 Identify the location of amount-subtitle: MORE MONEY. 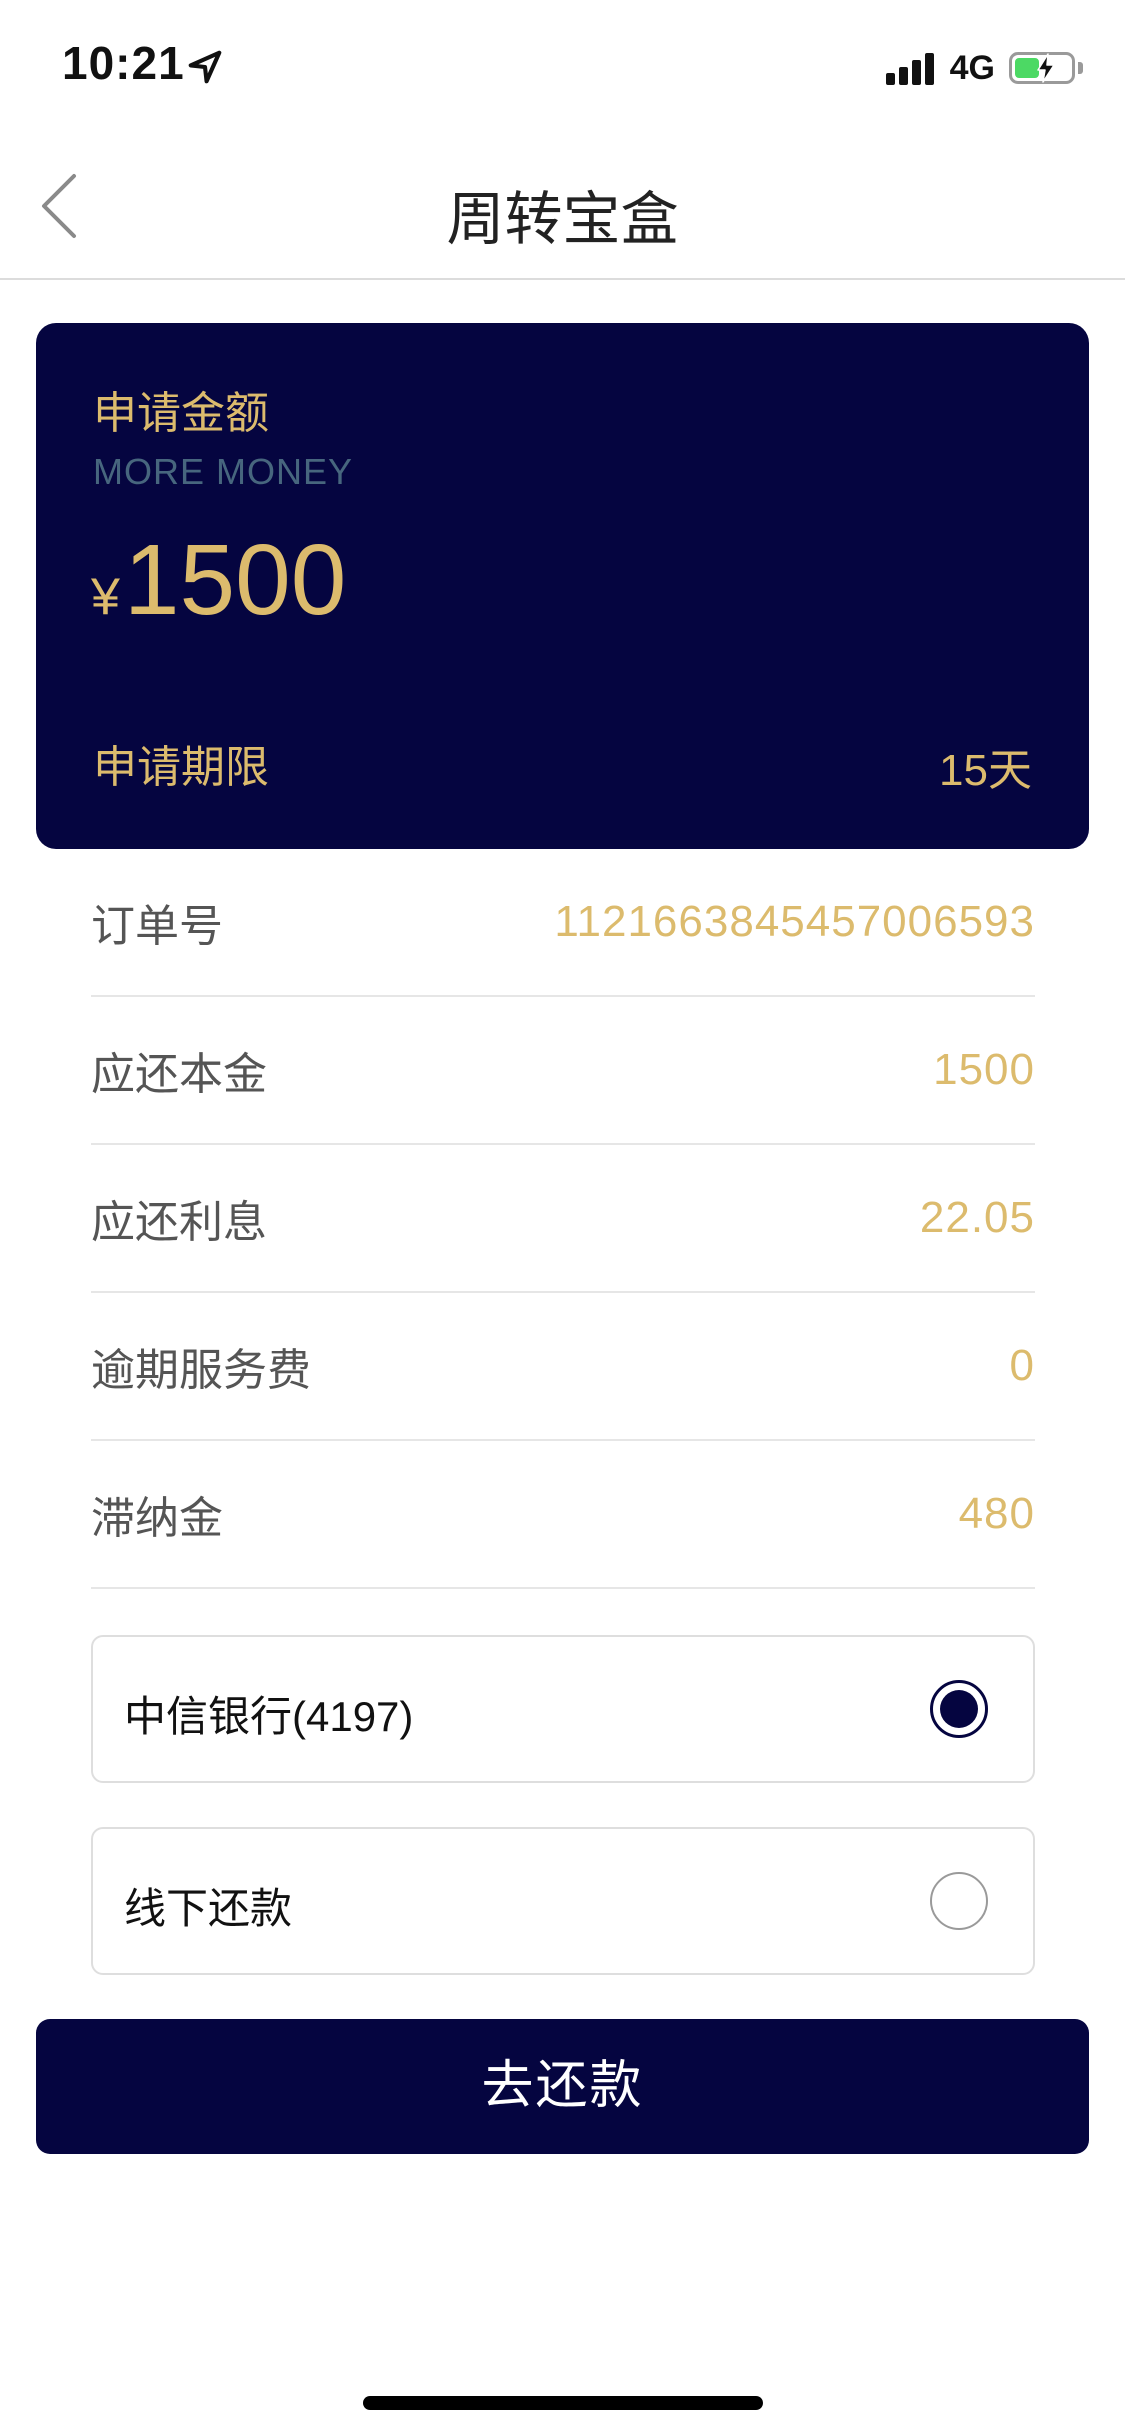
(223, 471).